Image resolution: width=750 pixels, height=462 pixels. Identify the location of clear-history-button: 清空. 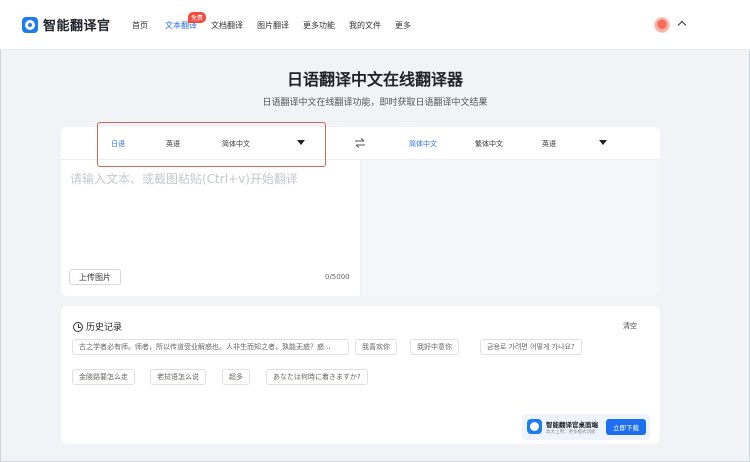
(630, 326).